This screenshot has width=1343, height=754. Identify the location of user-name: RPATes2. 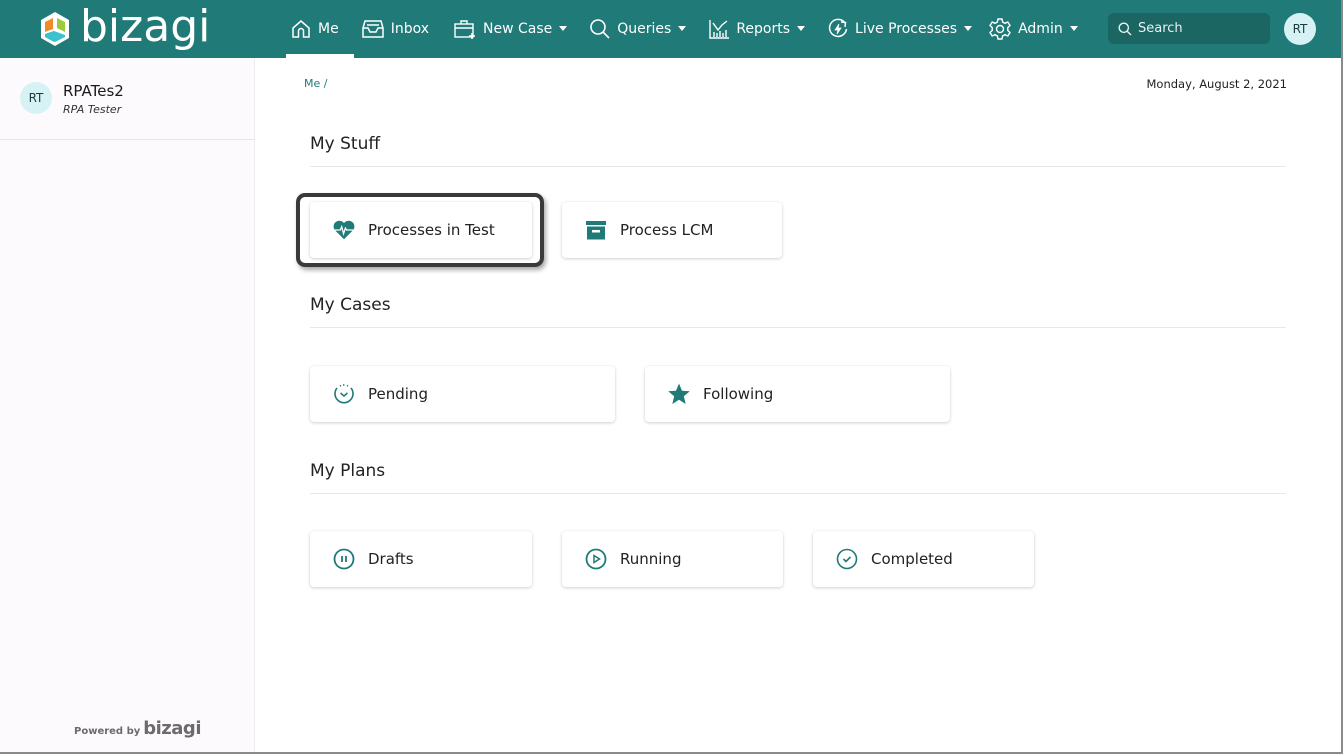
(93, 91).